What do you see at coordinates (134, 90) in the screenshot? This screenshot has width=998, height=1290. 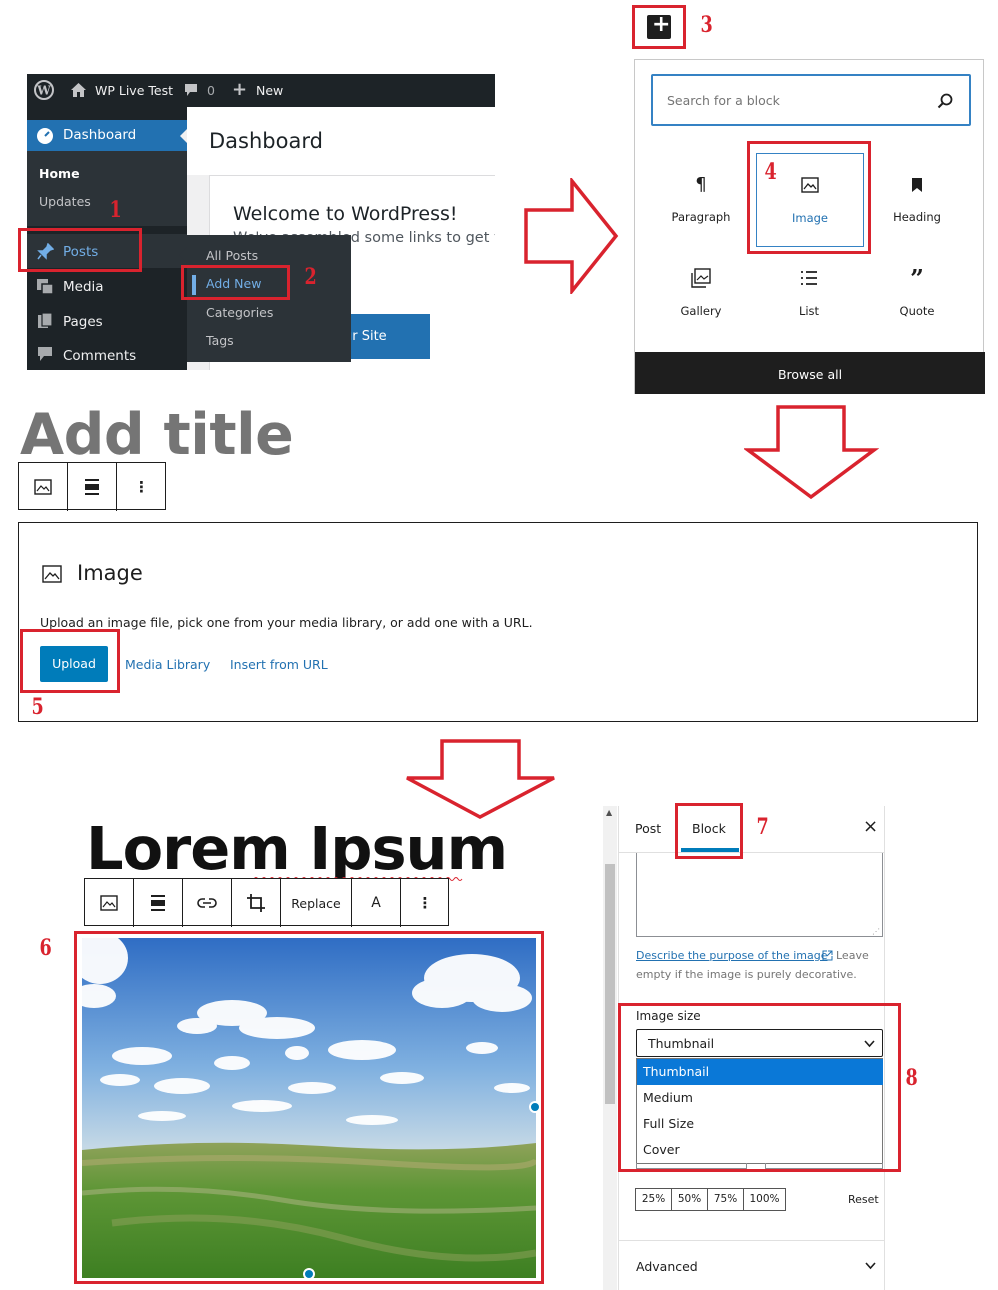 I see `site-name-link: WP Live Test` at bounding box center [134, 90].